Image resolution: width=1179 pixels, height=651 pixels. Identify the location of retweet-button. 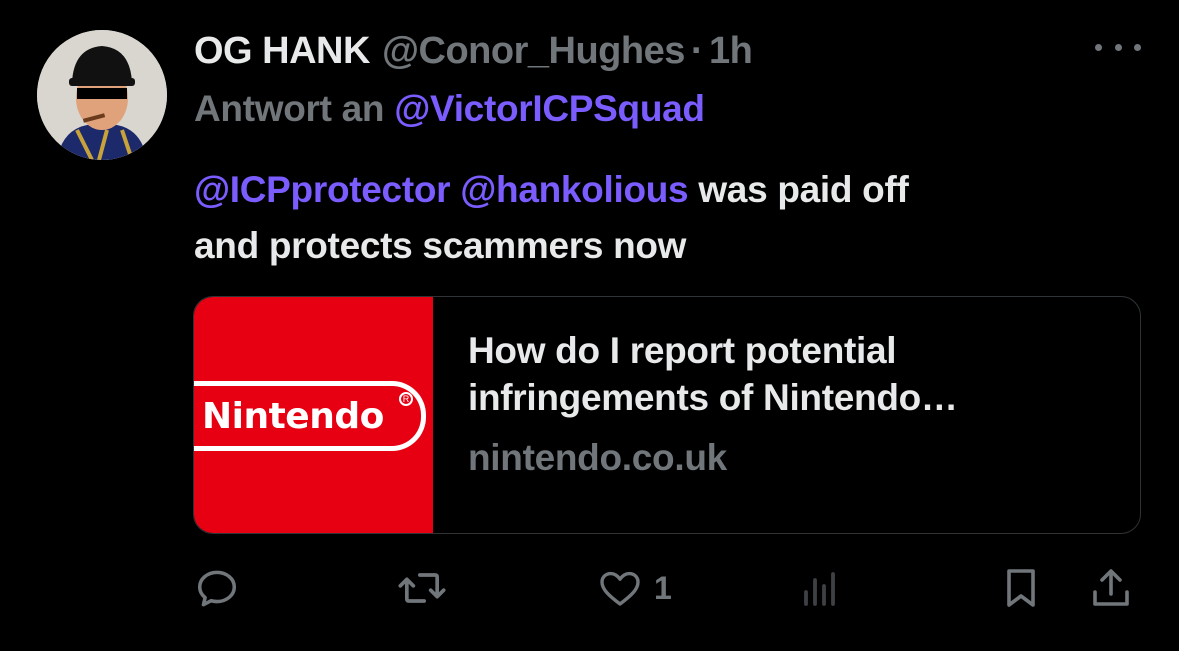
(422, 588).